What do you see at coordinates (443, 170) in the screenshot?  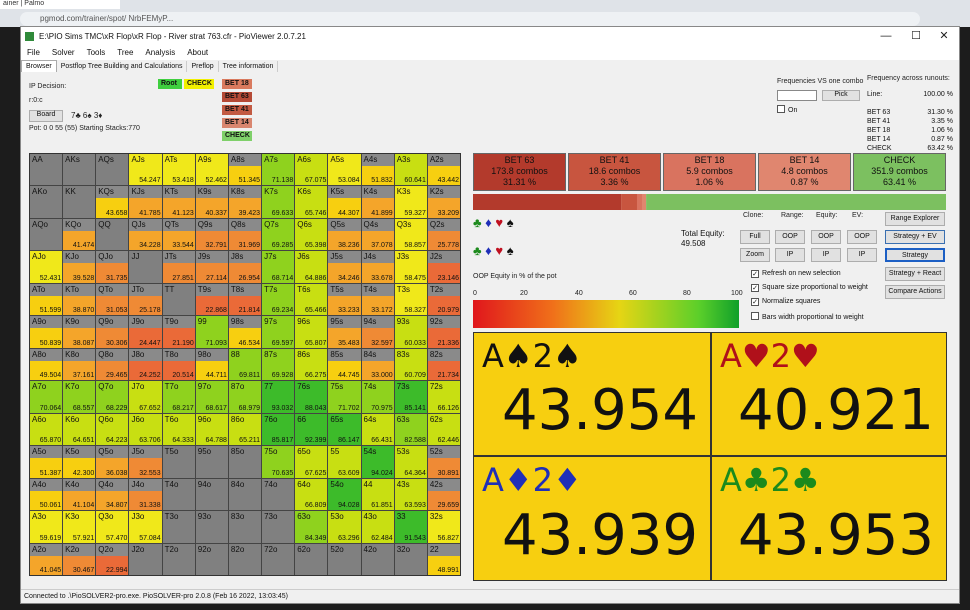 I see `hand-cell: A2s 43.442` at bounding box center [443, 170].